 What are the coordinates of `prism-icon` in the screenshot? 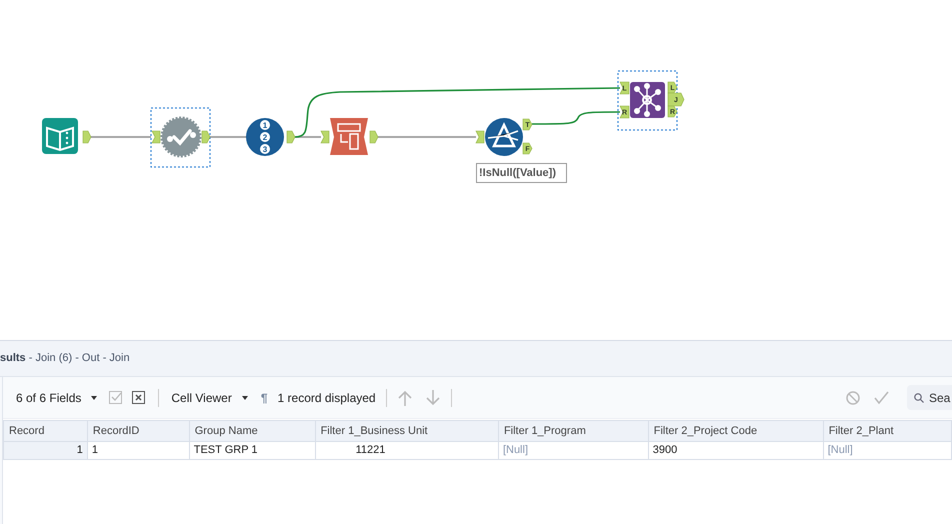 It's located at (504, 137).